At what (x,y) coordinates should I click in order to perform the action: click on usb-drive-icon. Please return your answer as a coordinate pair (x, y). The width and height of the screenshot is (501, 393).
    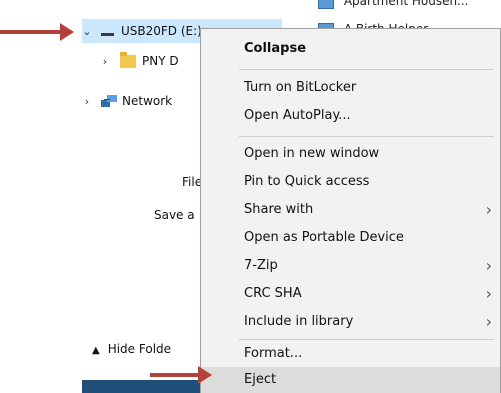
    Looking at the image, I should click on (107, 31).